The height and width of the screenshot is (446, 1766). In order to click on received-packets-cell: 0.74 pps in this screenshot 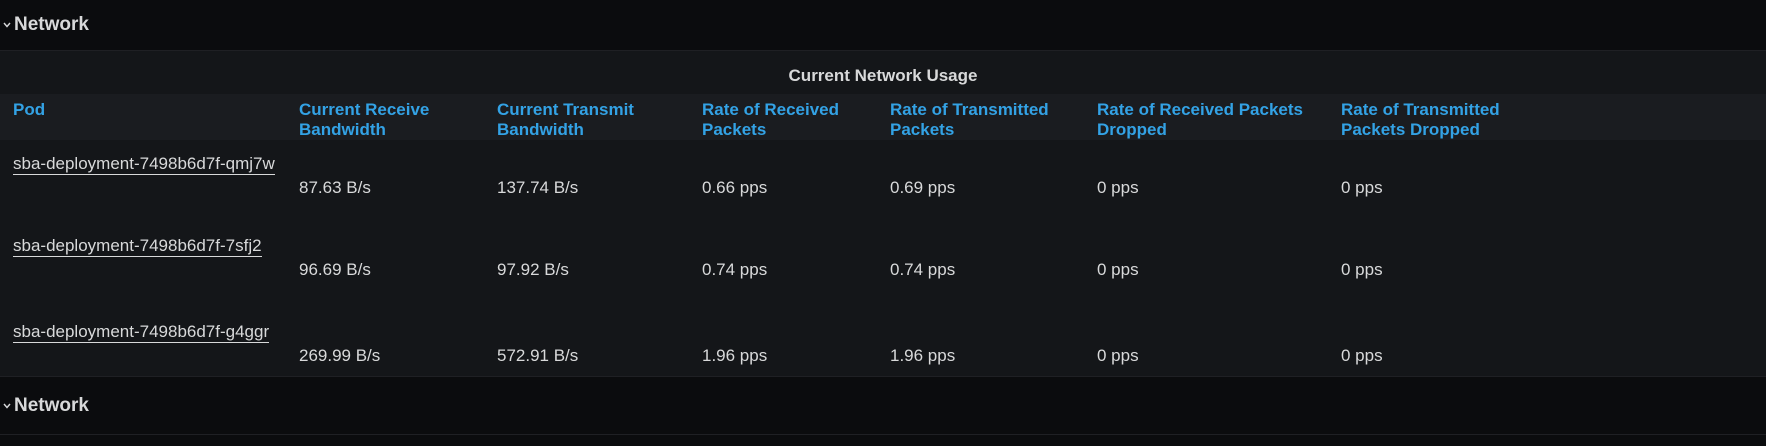, I will do `click(735, 269)`.